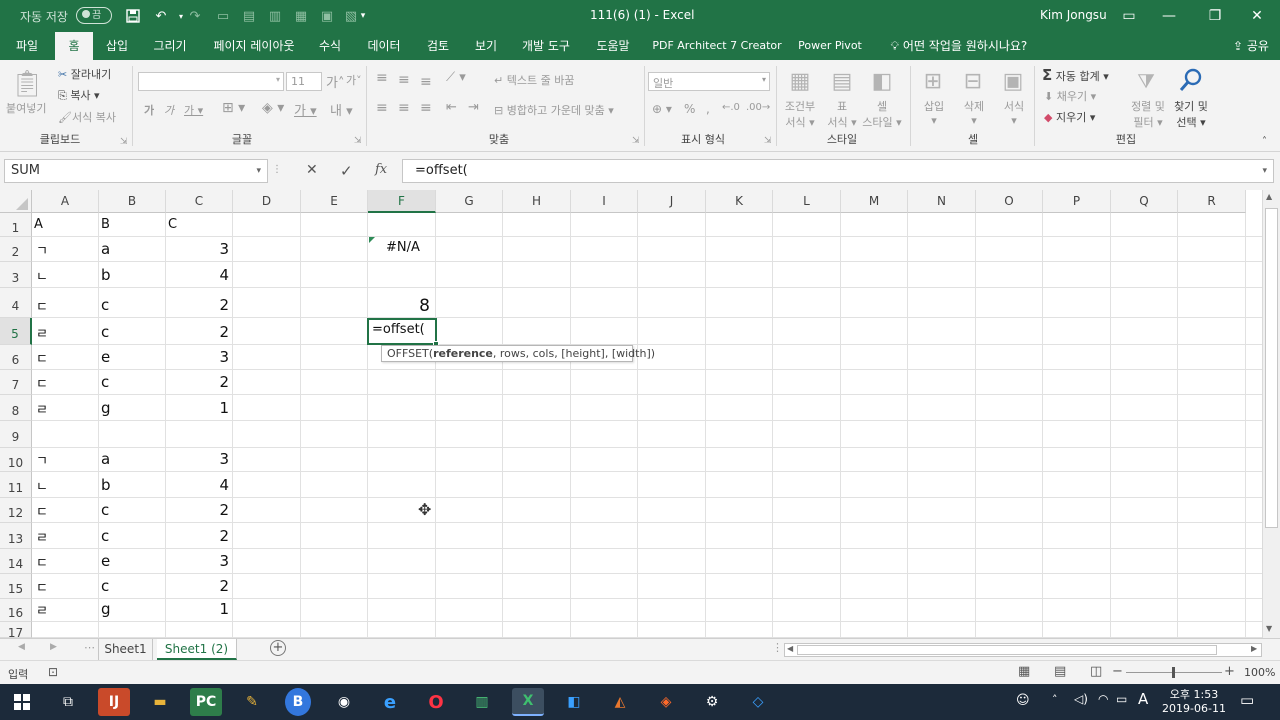 The image size is (1280, 720). What do you see at coordinates (1212, 201) in the screenshot?
I see `column-header-r: R` at bounding box center [1212, 201].